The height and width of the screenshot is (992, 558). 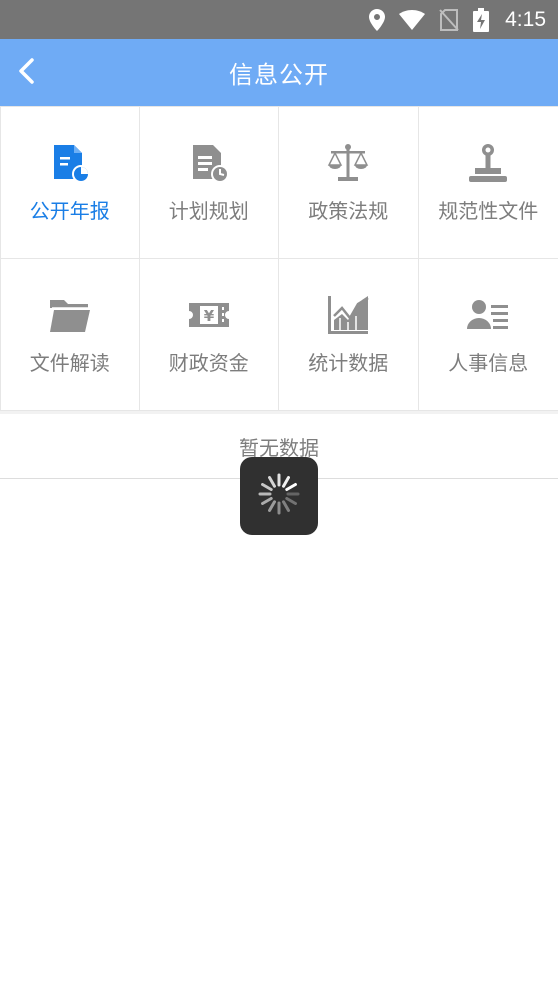 I want to click on category-plan: 计划规划, so click(x=209, y=183).